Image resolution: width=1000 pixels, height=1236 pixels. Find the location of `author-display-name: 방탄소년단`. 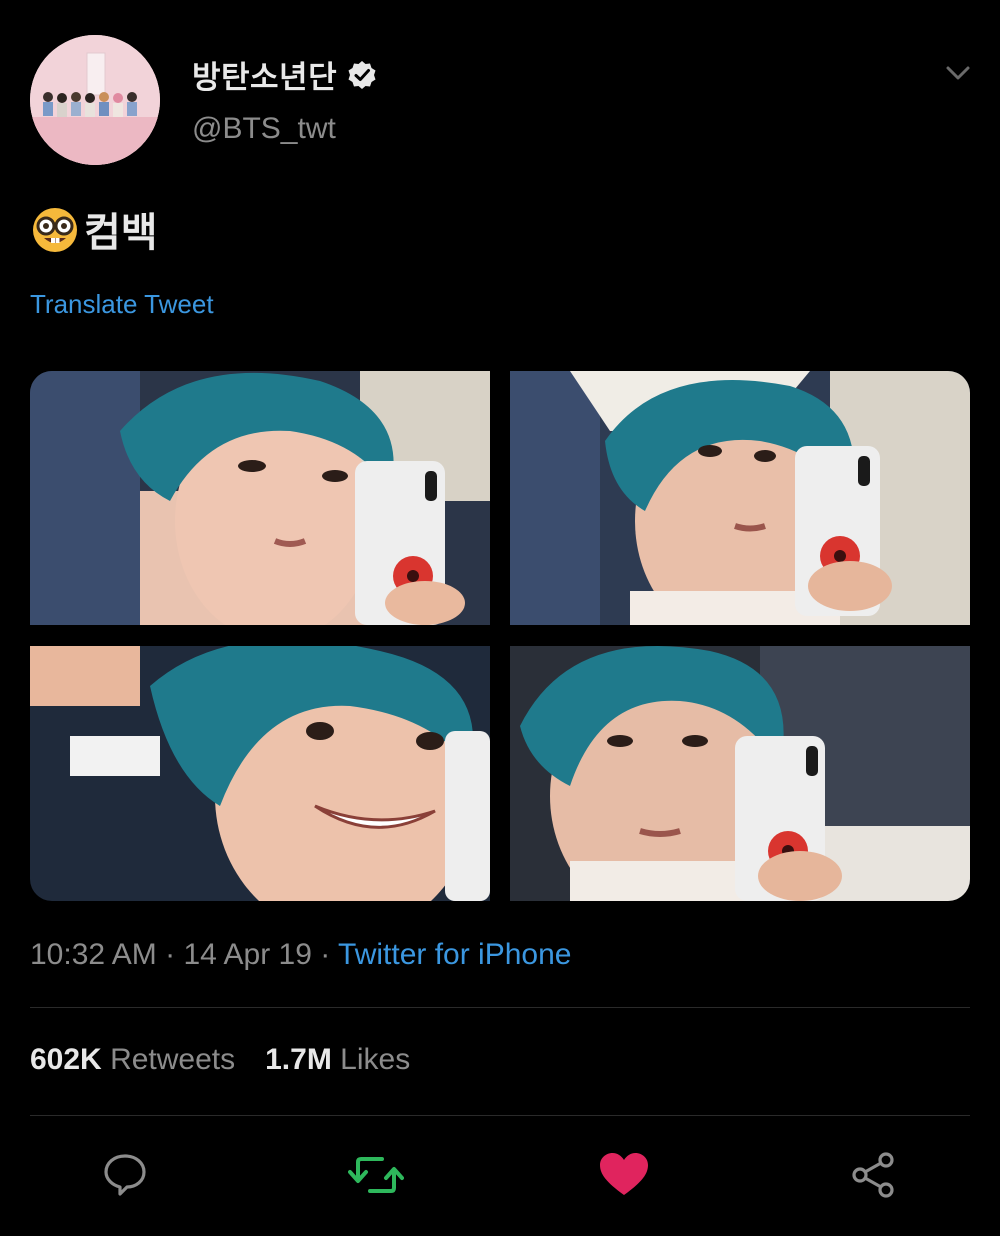

author-display-name: 방탄소년단 is located at coordinates (264, 74).